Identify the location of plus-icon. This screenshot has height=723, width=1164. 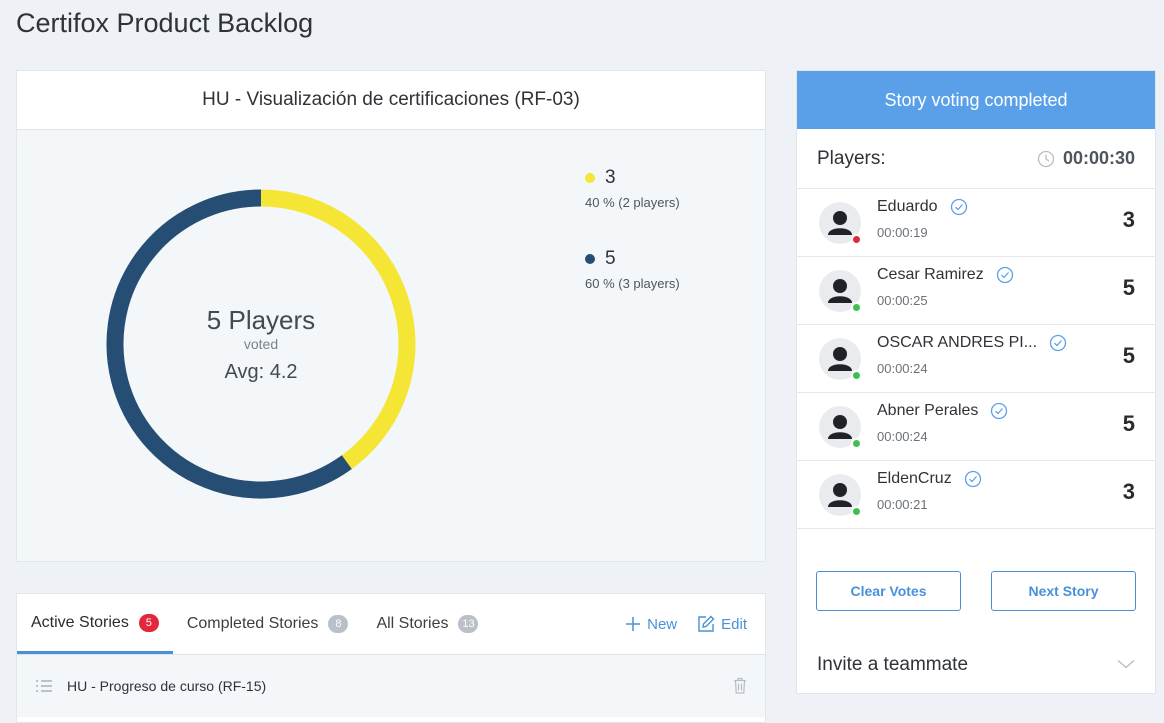
(633, 624).